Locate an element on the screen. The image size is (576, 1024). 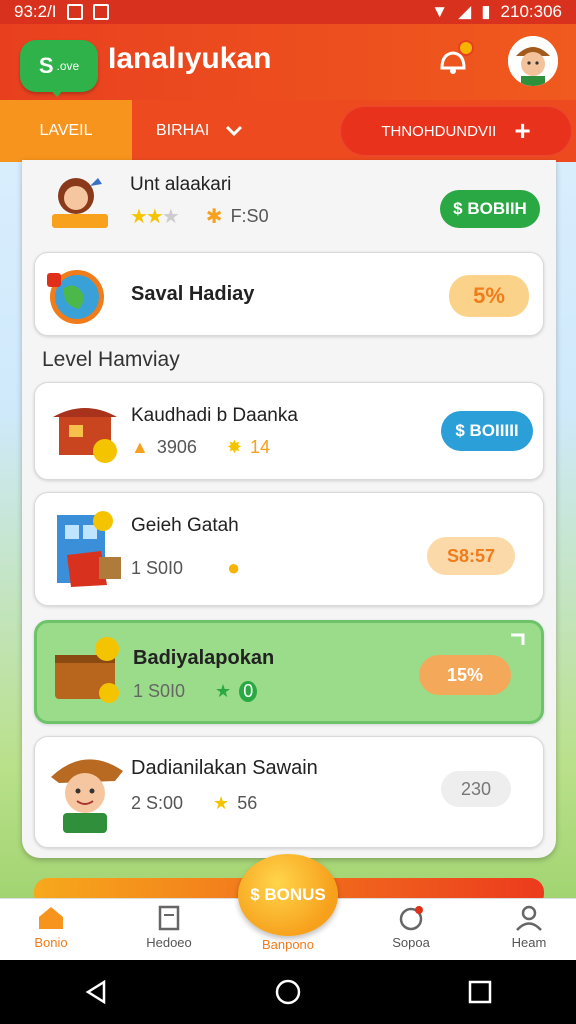
filter-tab-bar: LAVEIL BIRHAI THNOHDUNDVII + is located at coordinates (288, 131).